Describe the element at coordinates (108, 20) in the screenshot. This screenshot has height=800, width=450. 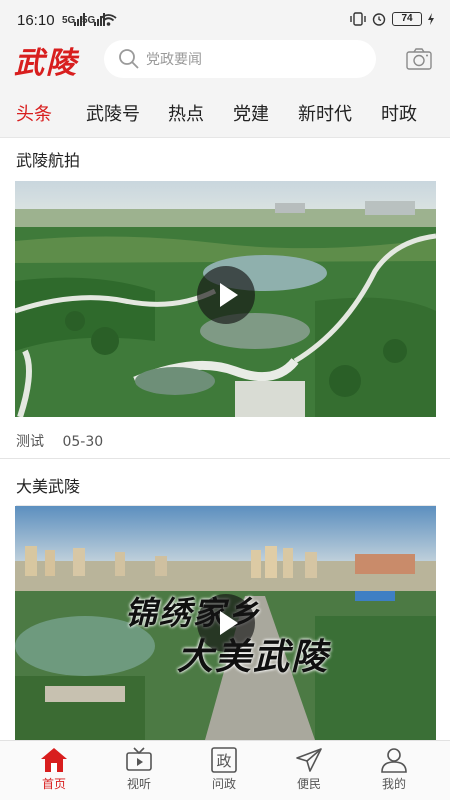
I see `wifi-icon` at that location.